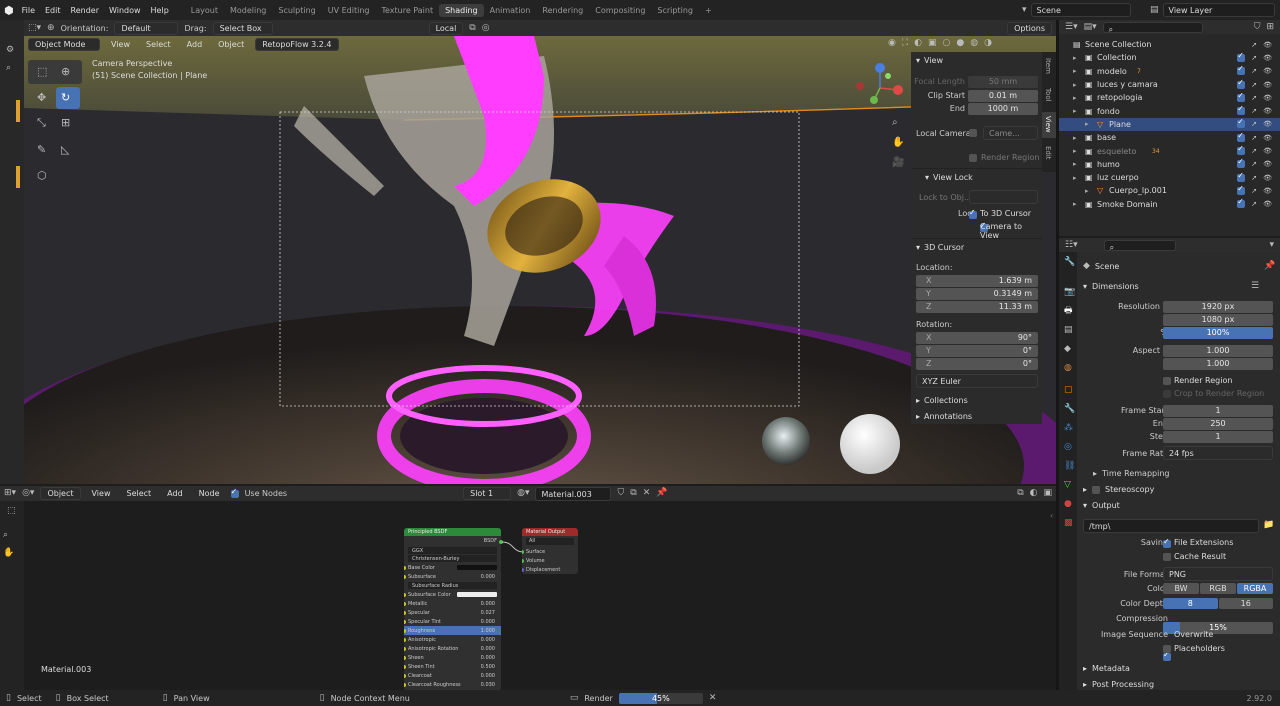  What do you see at coordinates (550, 541) in the screenshot?
I see `output-target-dropdown: All` at bounding box center [550, 541].